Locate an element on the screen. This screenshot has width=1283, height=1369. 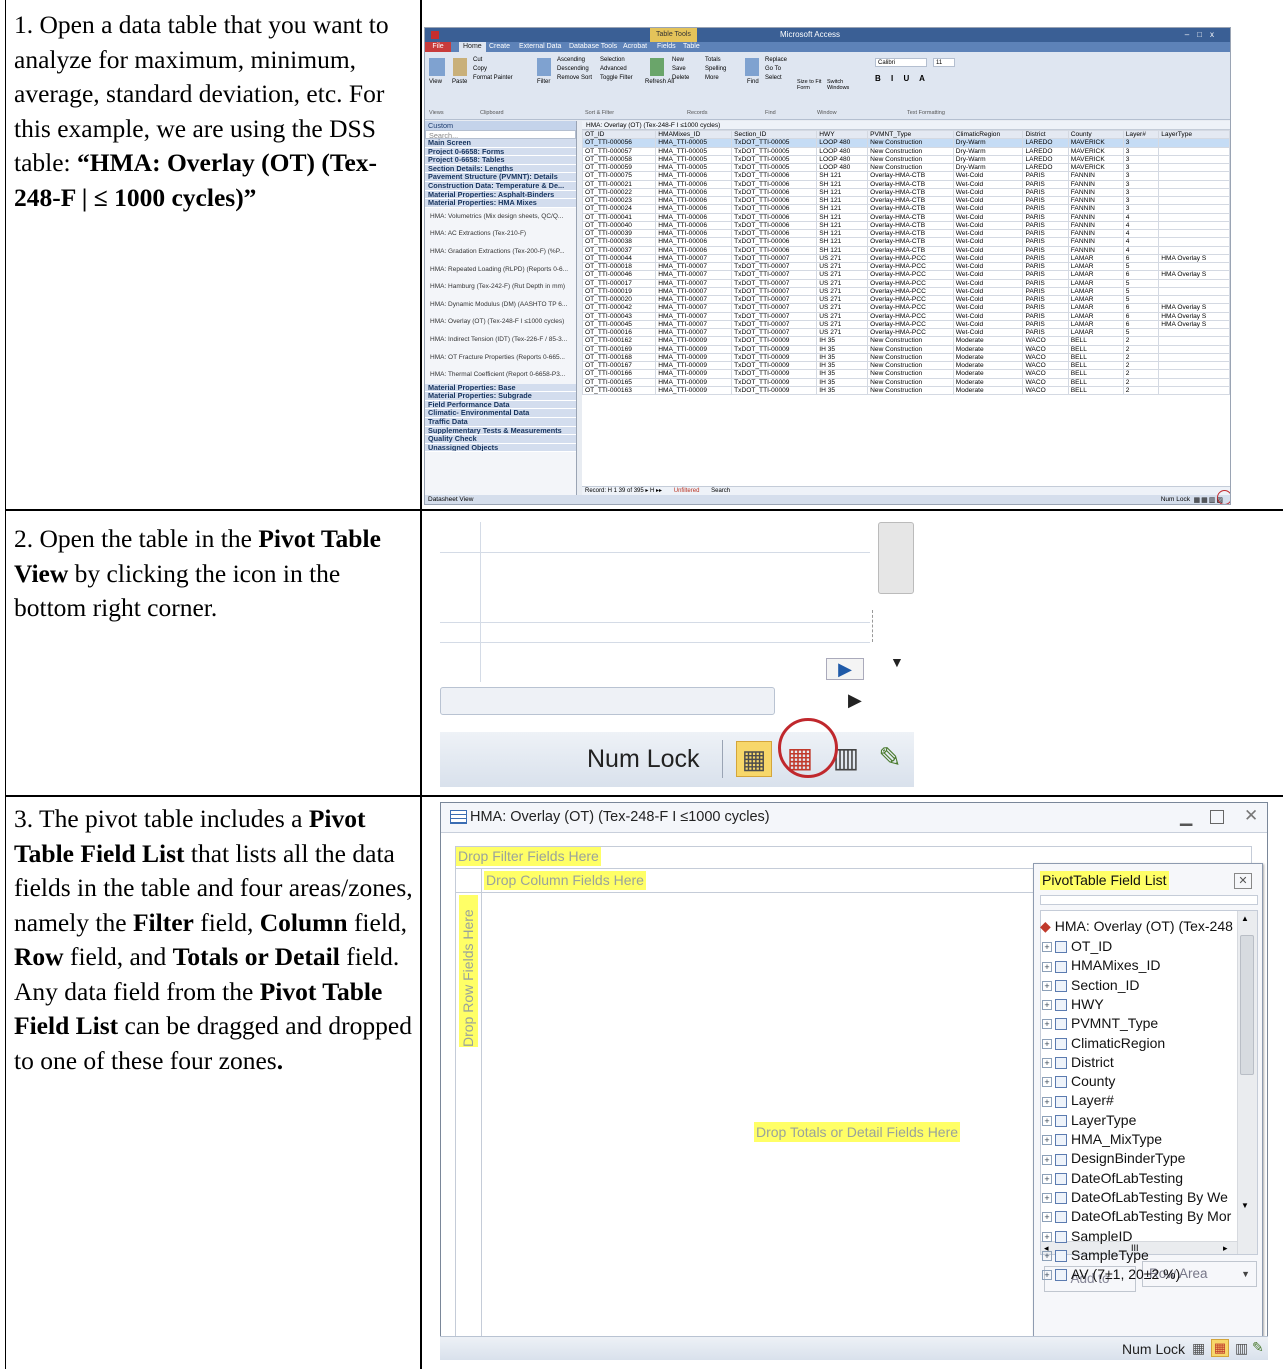
table-cell: OT_TTI-000018 is located at coordinates (619, 266).